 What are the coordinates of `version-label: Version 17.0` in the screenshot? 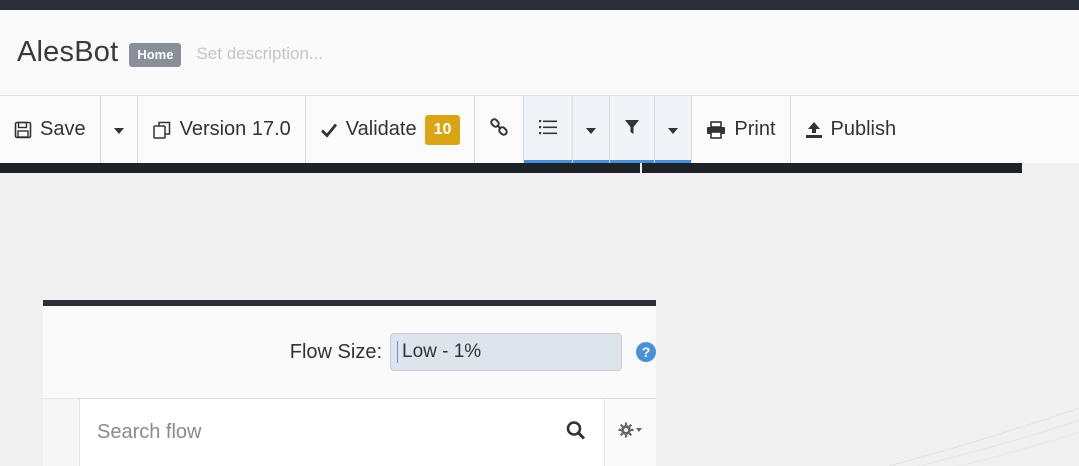 It's located at (235, 129).